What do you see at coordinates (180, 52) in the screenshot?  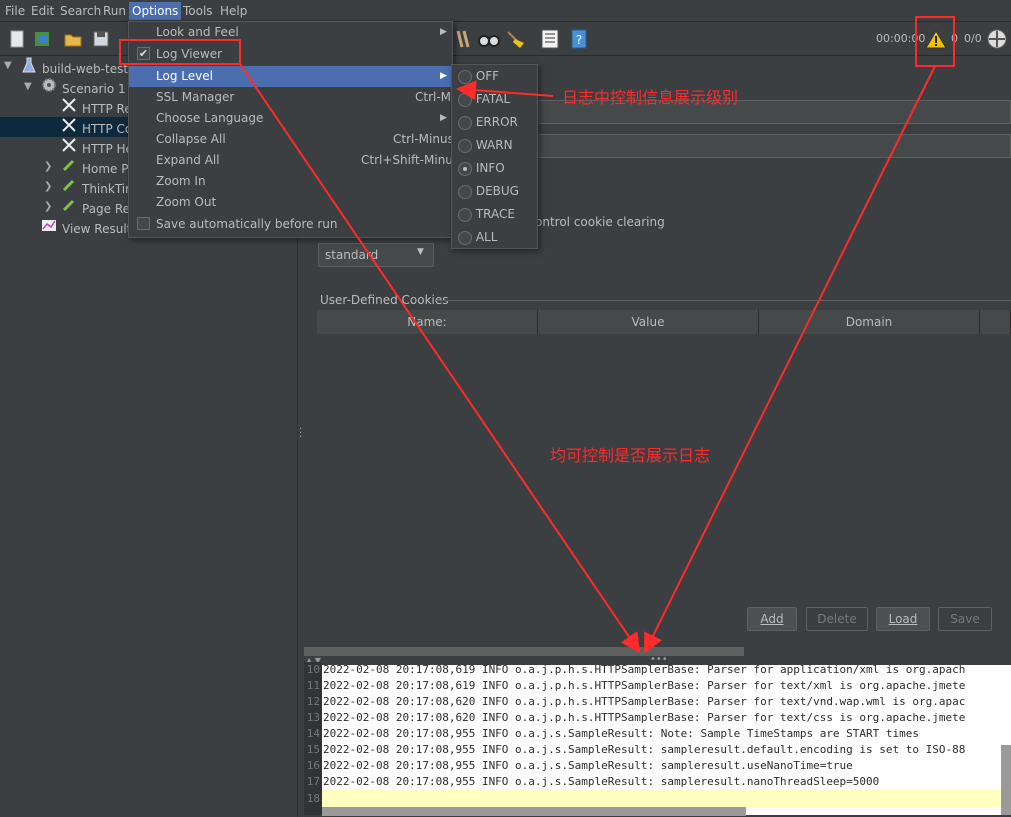 I see `highlight-log-viewer-box` at bounding box center [180, 52].